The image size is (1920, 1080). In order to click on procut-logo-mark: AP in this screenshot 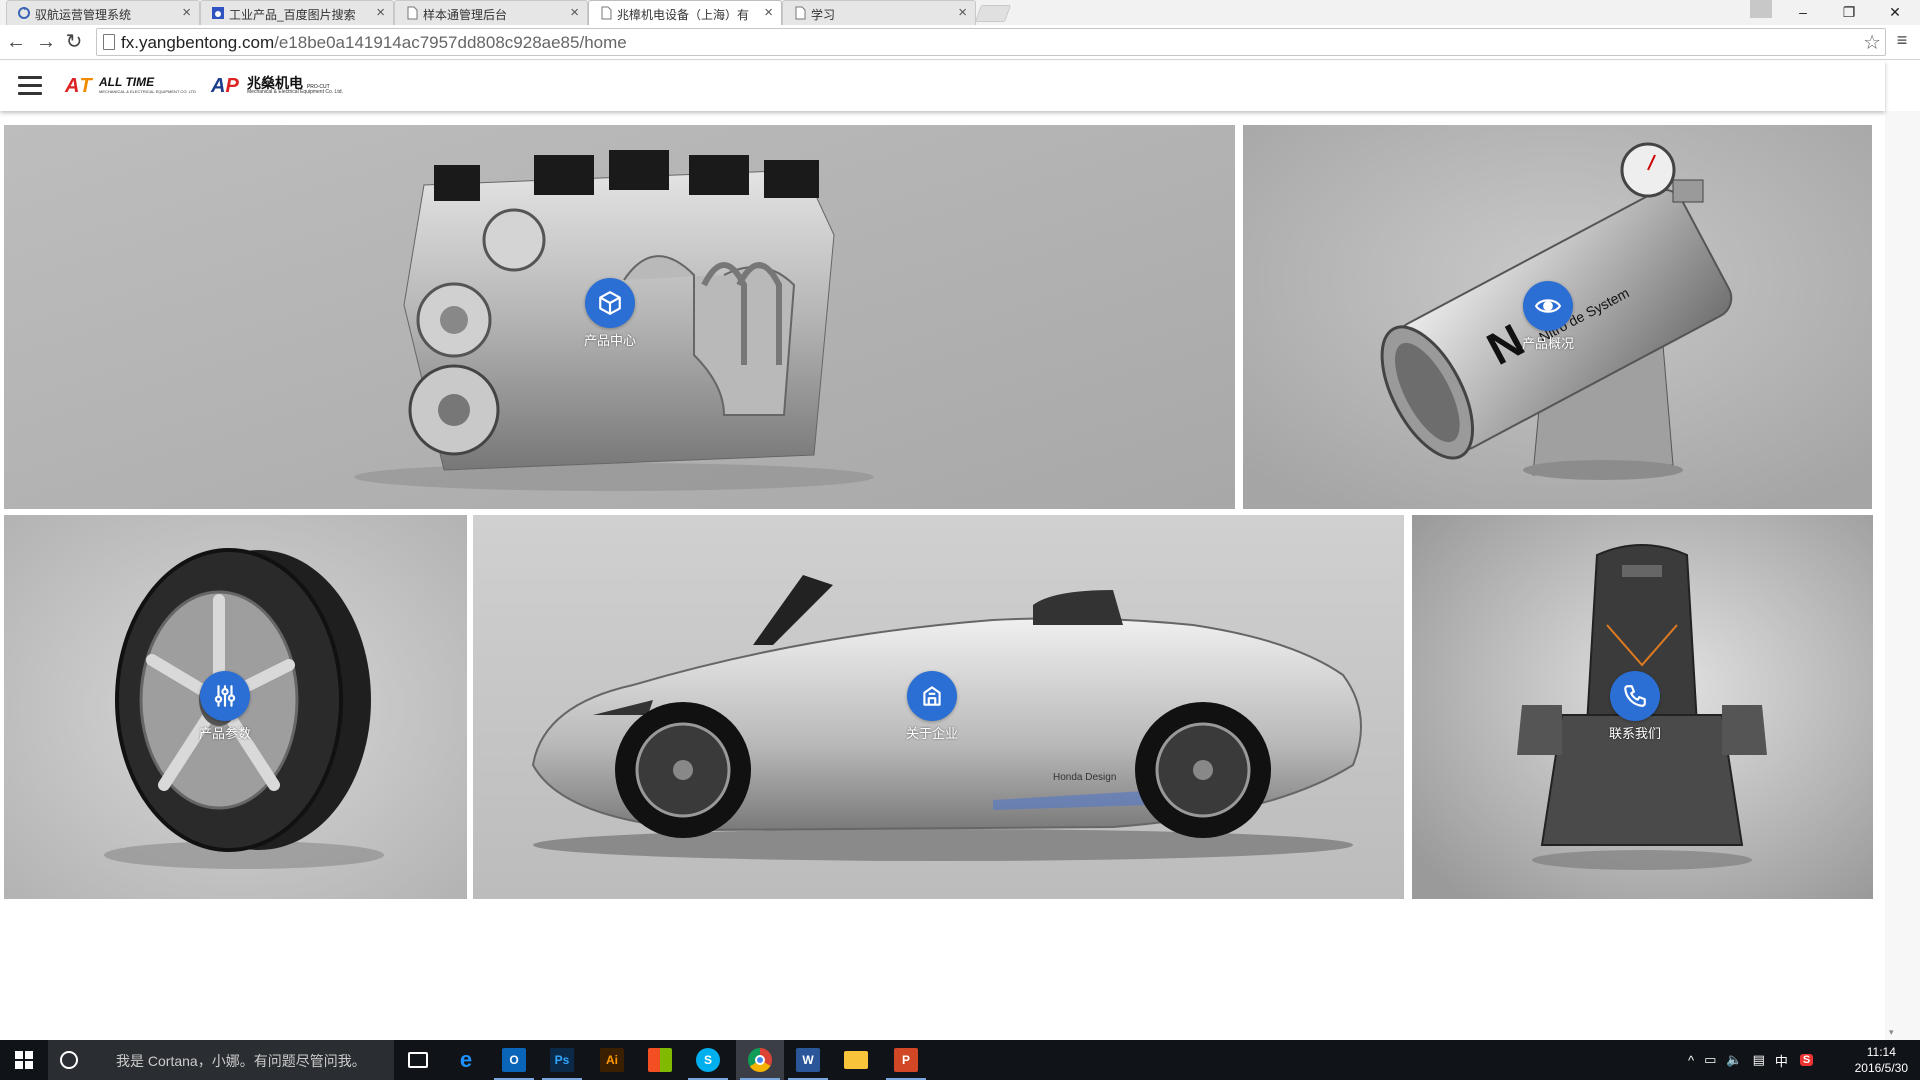, I will do `click(225, 86)`.